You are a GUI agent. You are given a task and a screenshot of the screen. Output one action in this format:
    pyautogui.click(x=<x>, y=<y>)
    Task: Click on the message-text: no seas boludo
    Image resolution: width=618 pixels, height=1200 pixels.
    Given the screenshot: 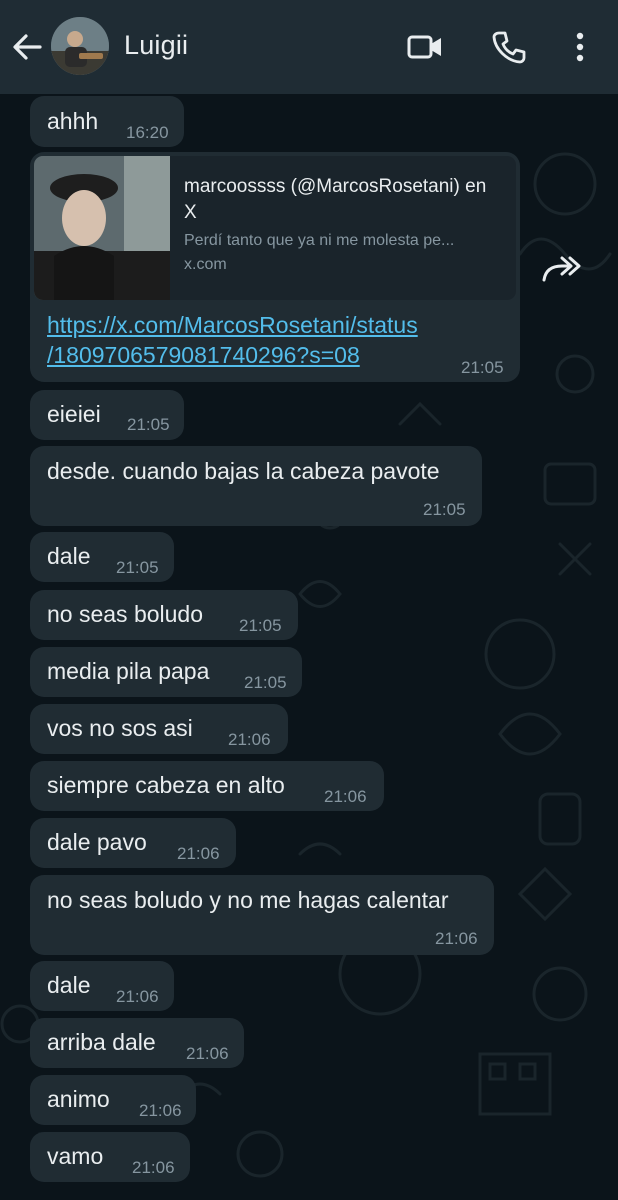 What is the action you would take?
    pyautogui.click(x=125, y=614)
    